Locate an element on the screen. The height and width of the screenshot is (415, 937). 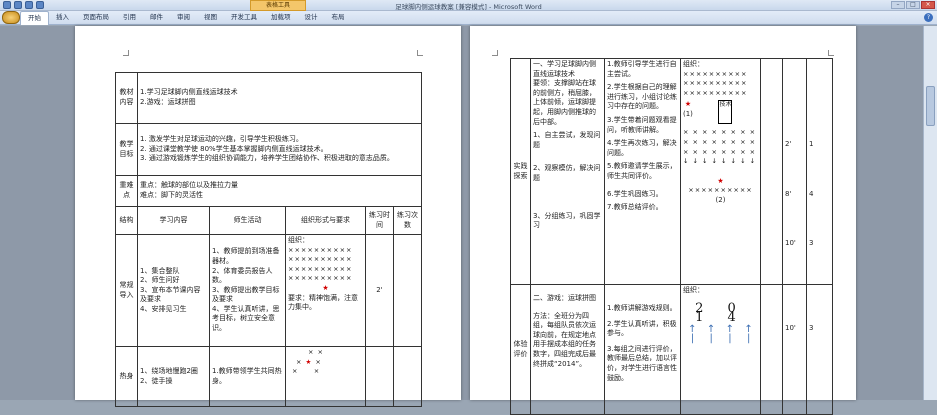
content-line: 2、观察模仿，解决问题 is located at coordinates (567, 173).